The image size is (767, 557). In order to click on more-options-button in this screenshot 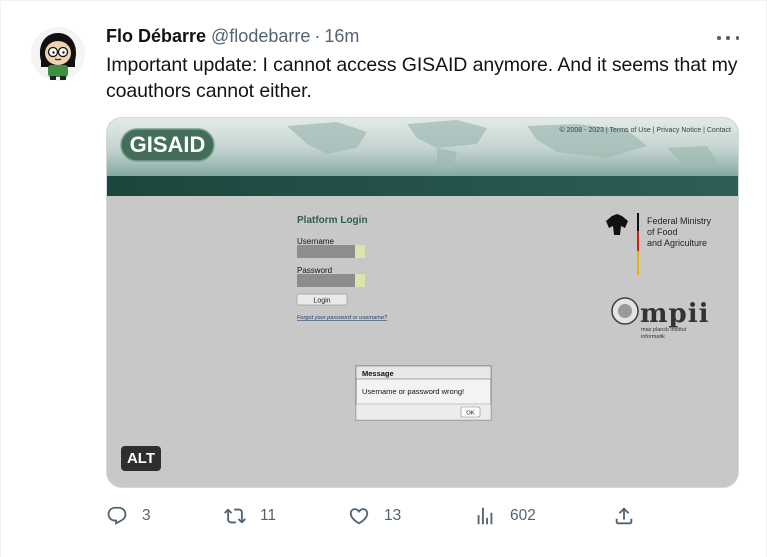, I will do `click(728, 38)`.